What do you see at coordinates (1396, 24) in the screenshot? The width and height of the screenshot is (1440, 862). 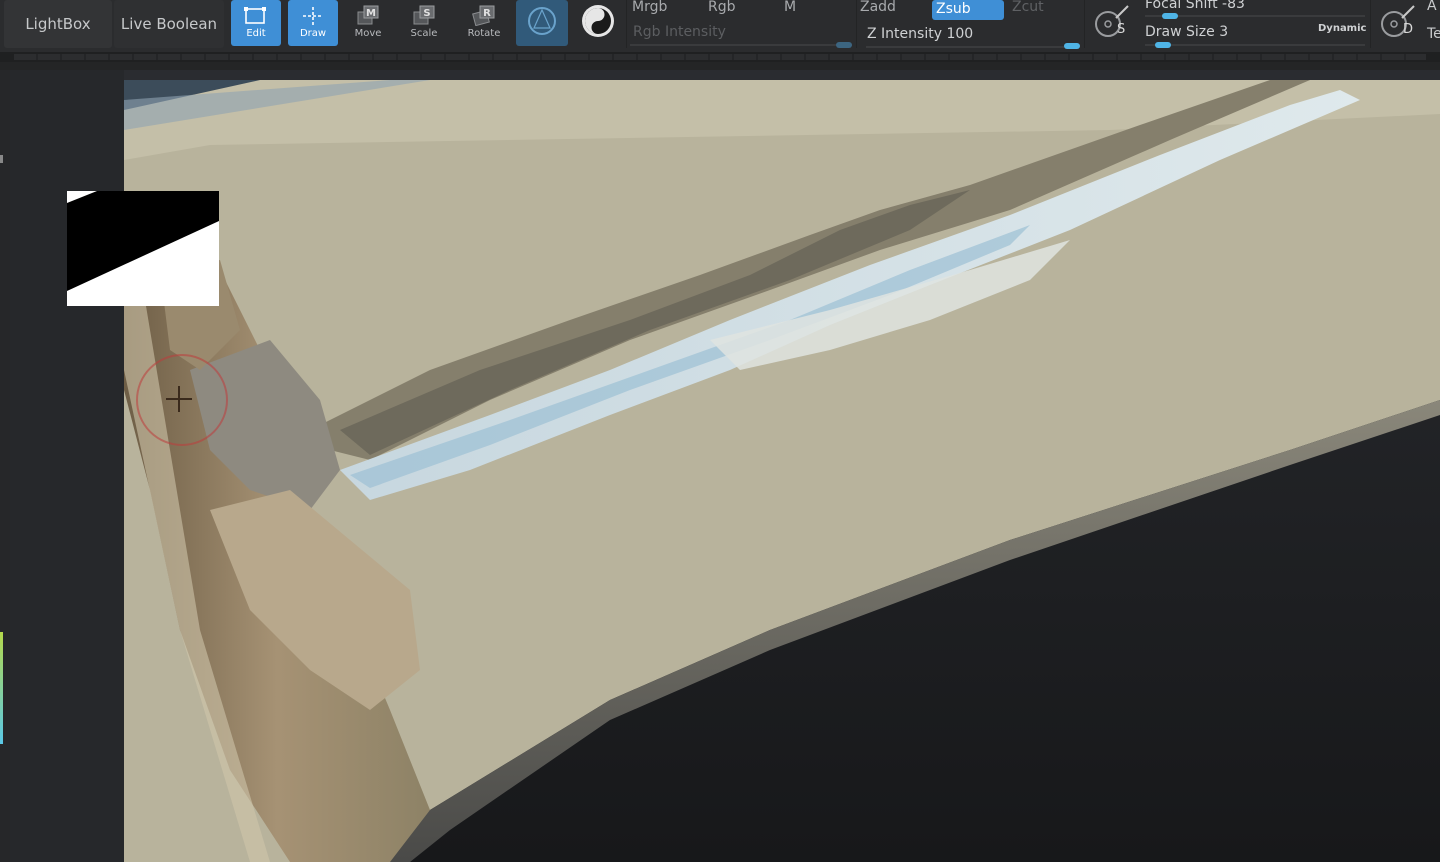 I see `stroke-d-button: D` at bounding box center [1396, 24].